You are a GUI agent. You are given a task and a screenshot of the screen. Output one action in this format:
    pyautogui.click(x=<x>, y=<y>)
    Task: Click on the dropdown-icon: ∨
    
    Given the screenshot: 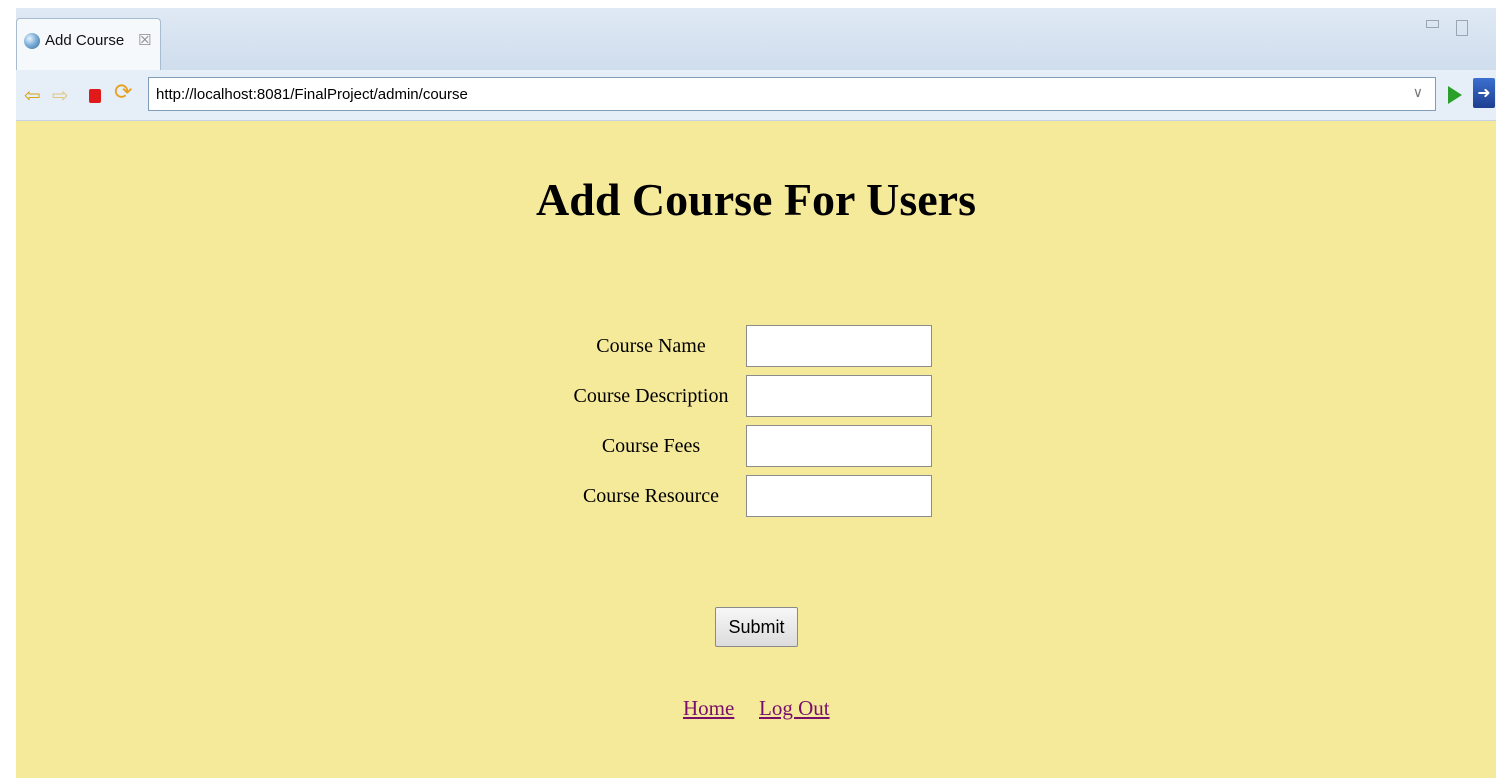 What is the action you would take?
    pyautogui.click(x=1418, y=92)
    